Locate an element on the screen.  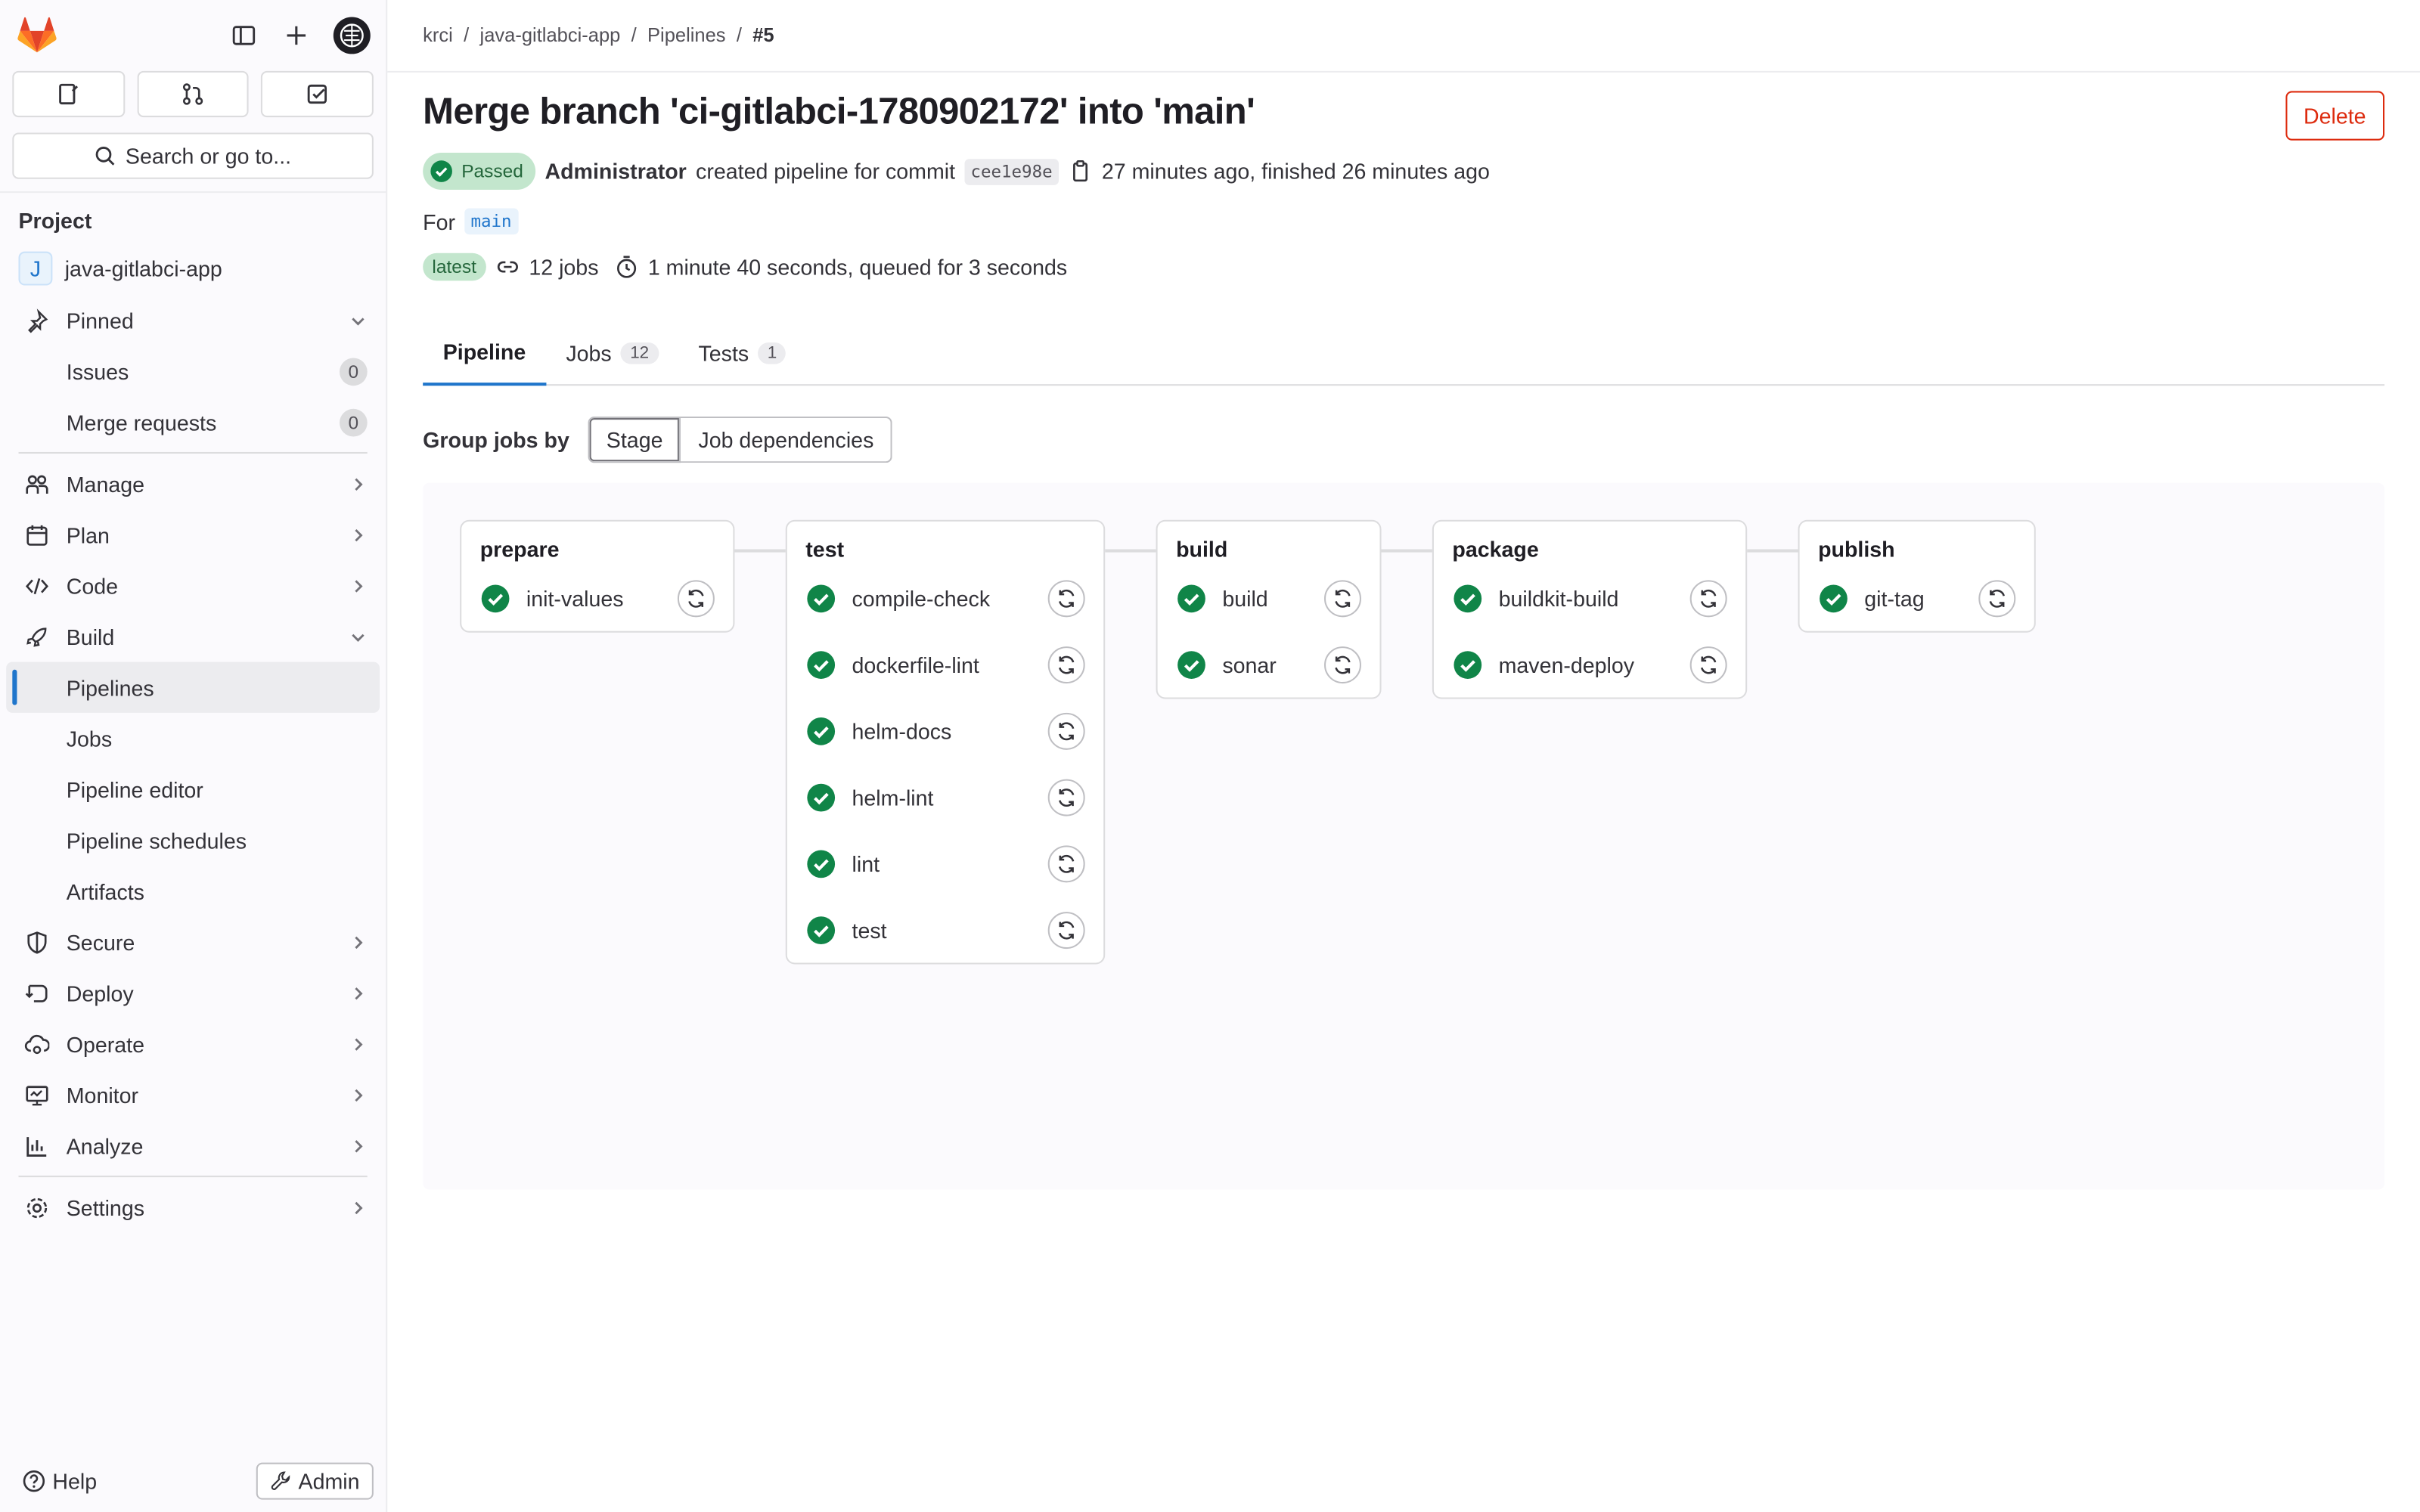
sidebar-item-pipeline-schedules: Pipeline schedules is located at coordinates (193, 841).